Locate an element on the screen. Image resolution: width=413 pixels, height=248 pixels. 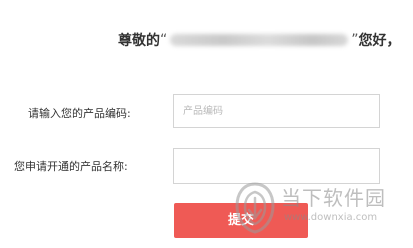
product-code-label: 请输入您的产品编码: is located at coordinates (79, 113).